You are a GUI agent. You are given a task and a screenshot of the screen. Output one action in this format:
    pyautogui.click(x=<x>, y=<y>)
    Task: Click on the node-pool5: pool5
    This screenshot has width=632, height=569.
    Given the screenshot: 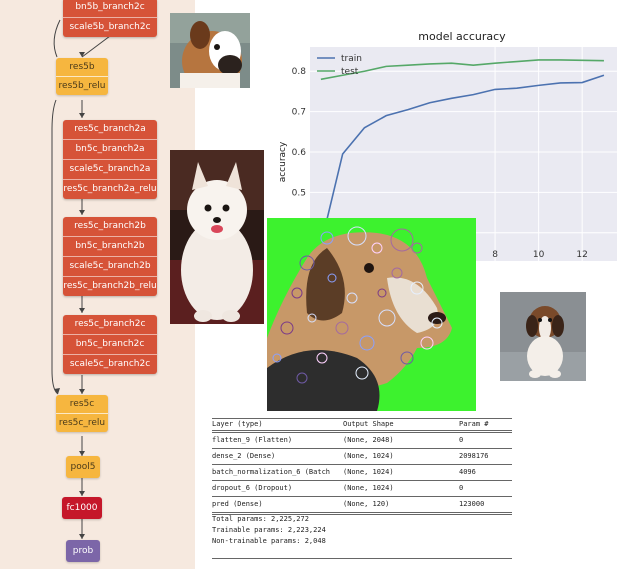 What is the action you would take?
    pyautogui.click(x=83, y=467)
    